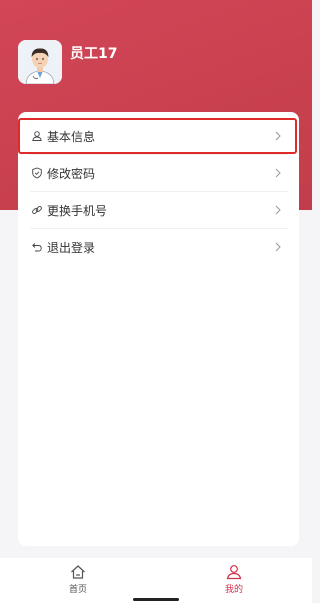  Describe the element at coordinates (71, 173) in the screenshot. I see `menu-item-label: 修改密码` at that location.